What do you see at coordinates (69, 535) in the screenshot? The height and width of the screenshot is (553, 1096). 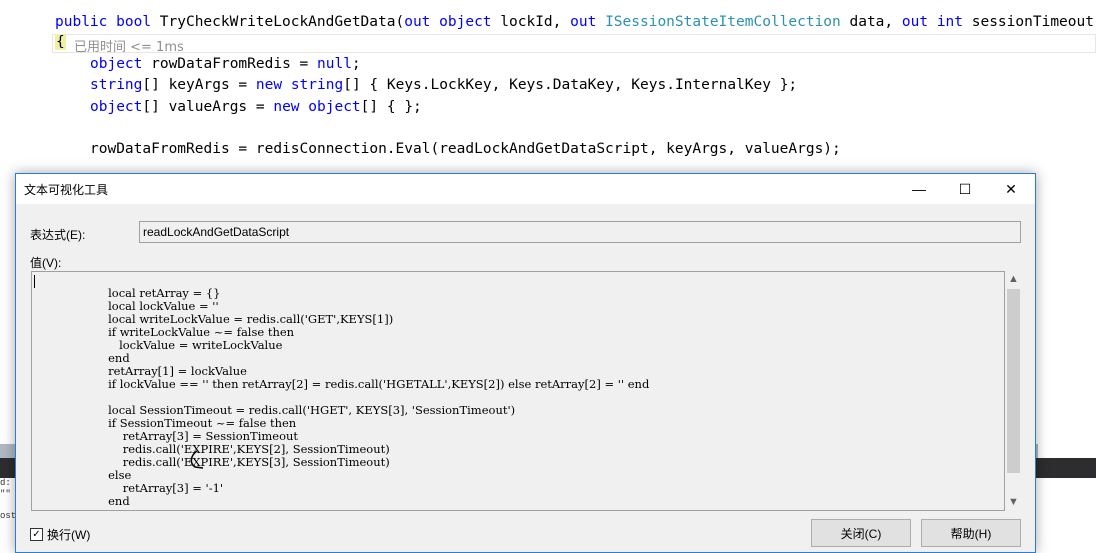 I see `wrap-label: 换行(W)` at bounding box center [69, 535].